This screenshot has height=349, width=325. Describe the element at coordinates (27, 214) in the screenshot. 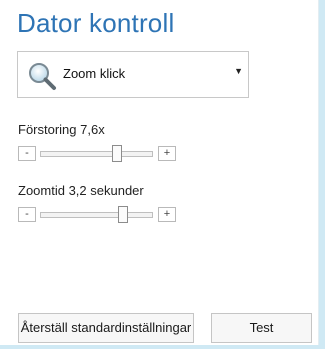

I see `zoom-time-decrease-button: -` at that location.